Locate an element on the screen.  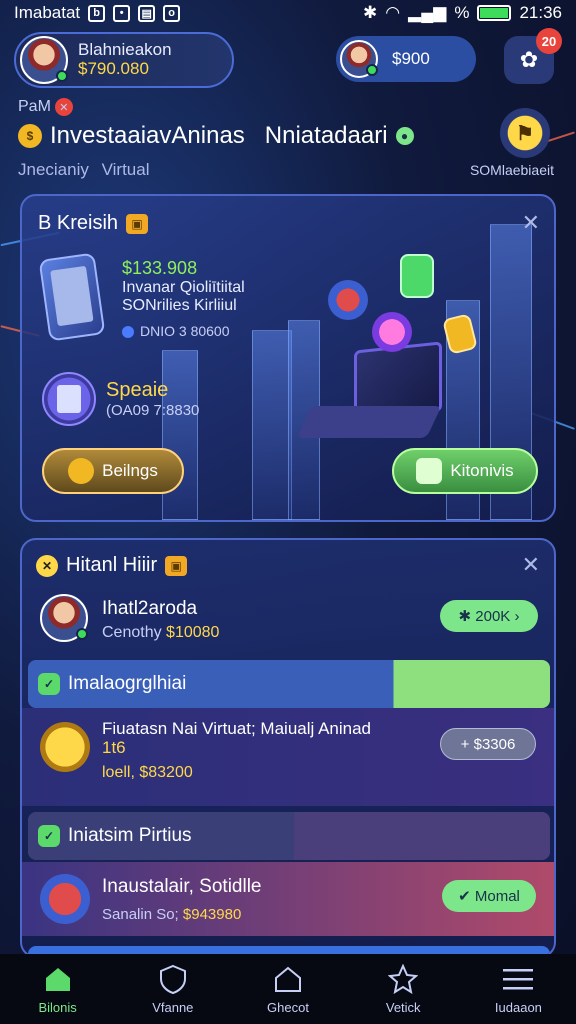
activity-card-title: Hitanl Hiiir is located at coordinates (112, 565).